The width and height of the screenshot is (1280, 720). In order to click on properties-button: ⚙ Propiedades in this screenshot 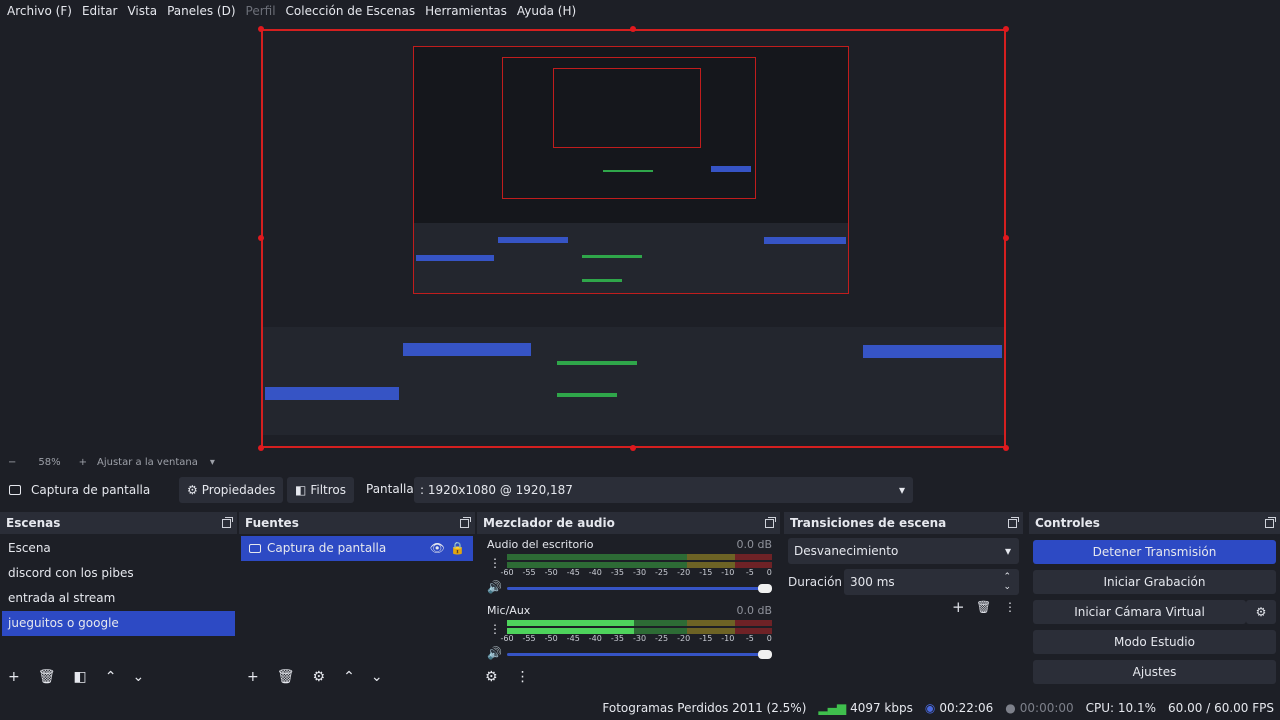, I will do `click(231, 490)`.